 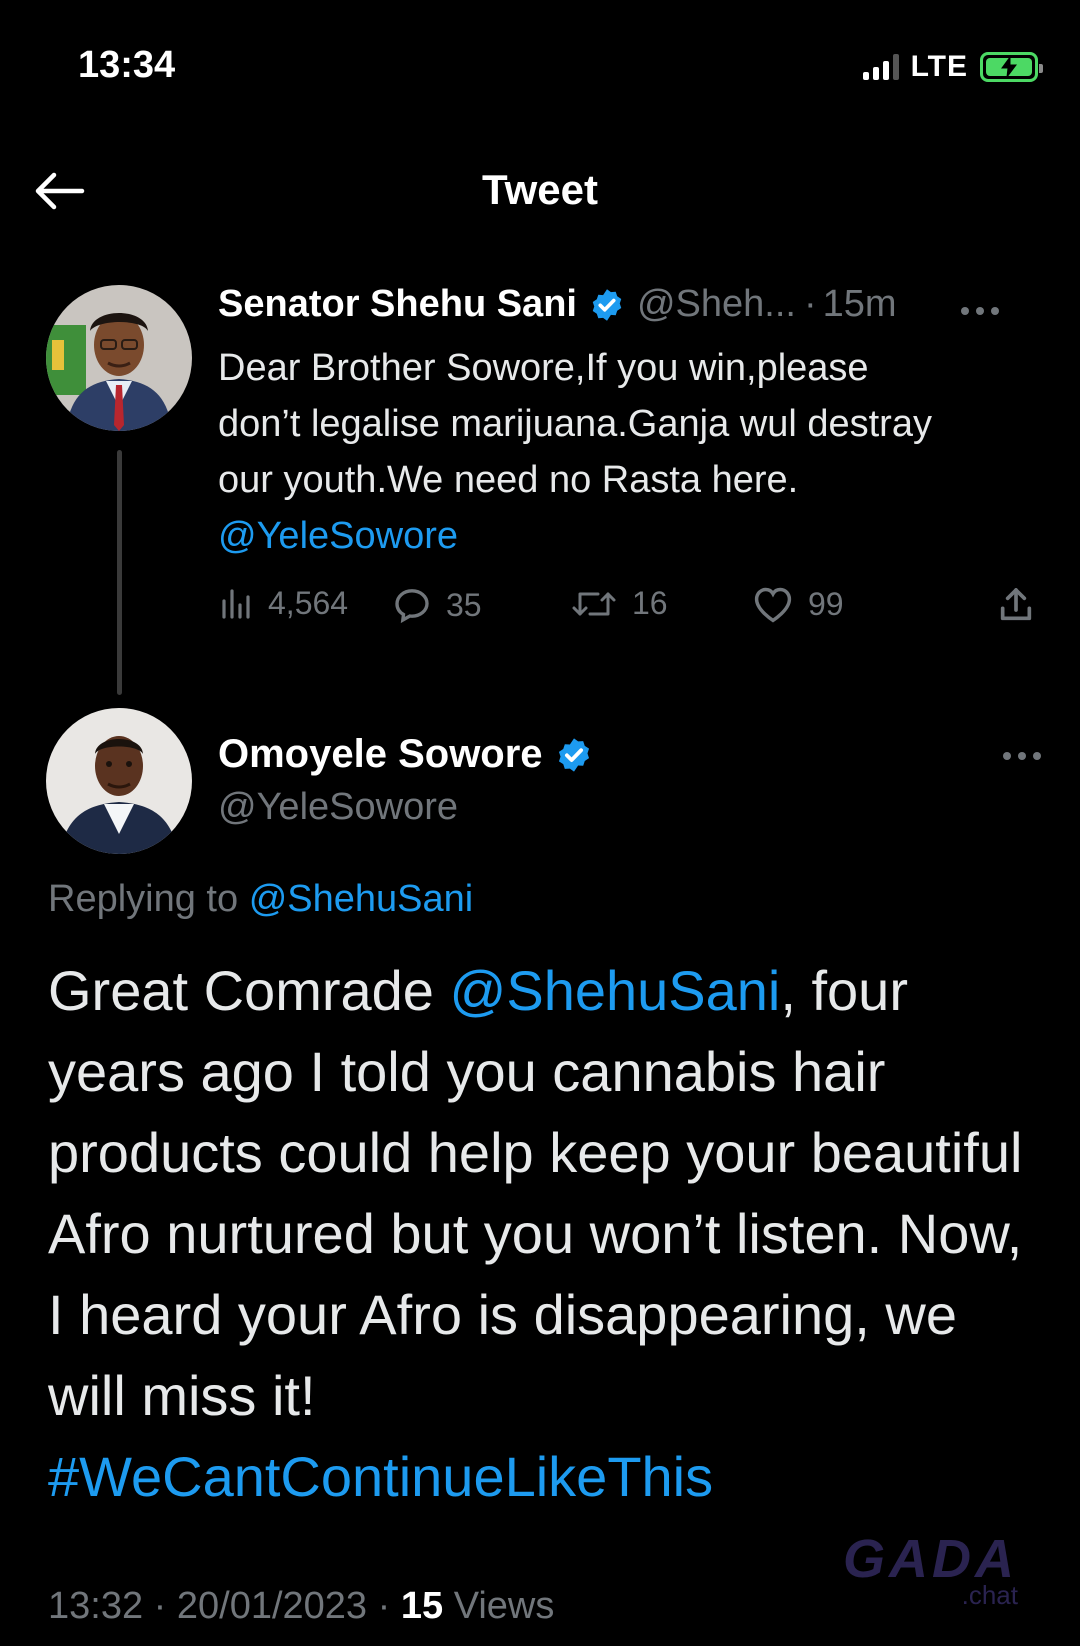 I want to click on like-count: 99, so click(x=826, y=603).